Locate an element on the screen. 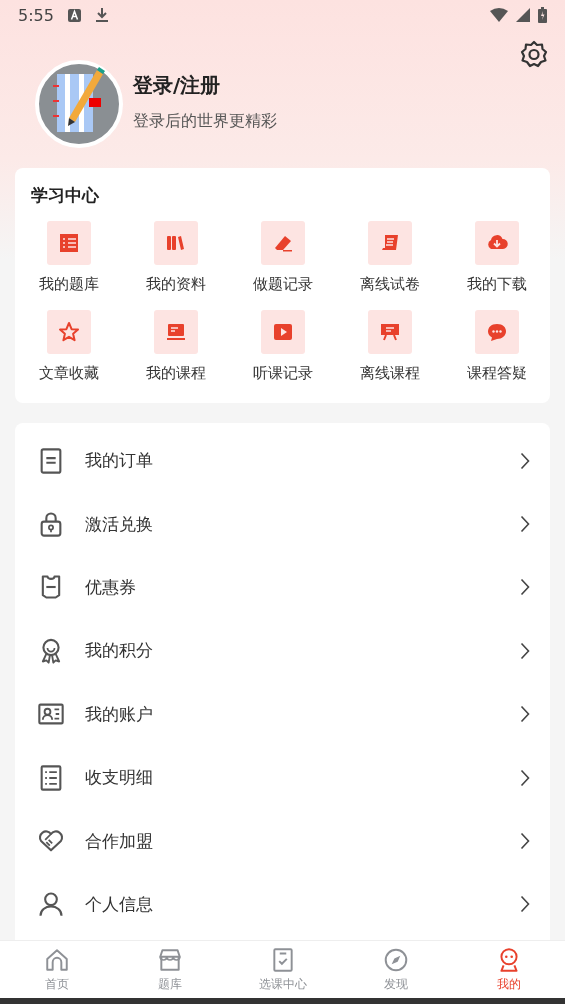 The image size is (565, 1004). shortcut-label: 做题记录 is located at coordinates (282, 284).